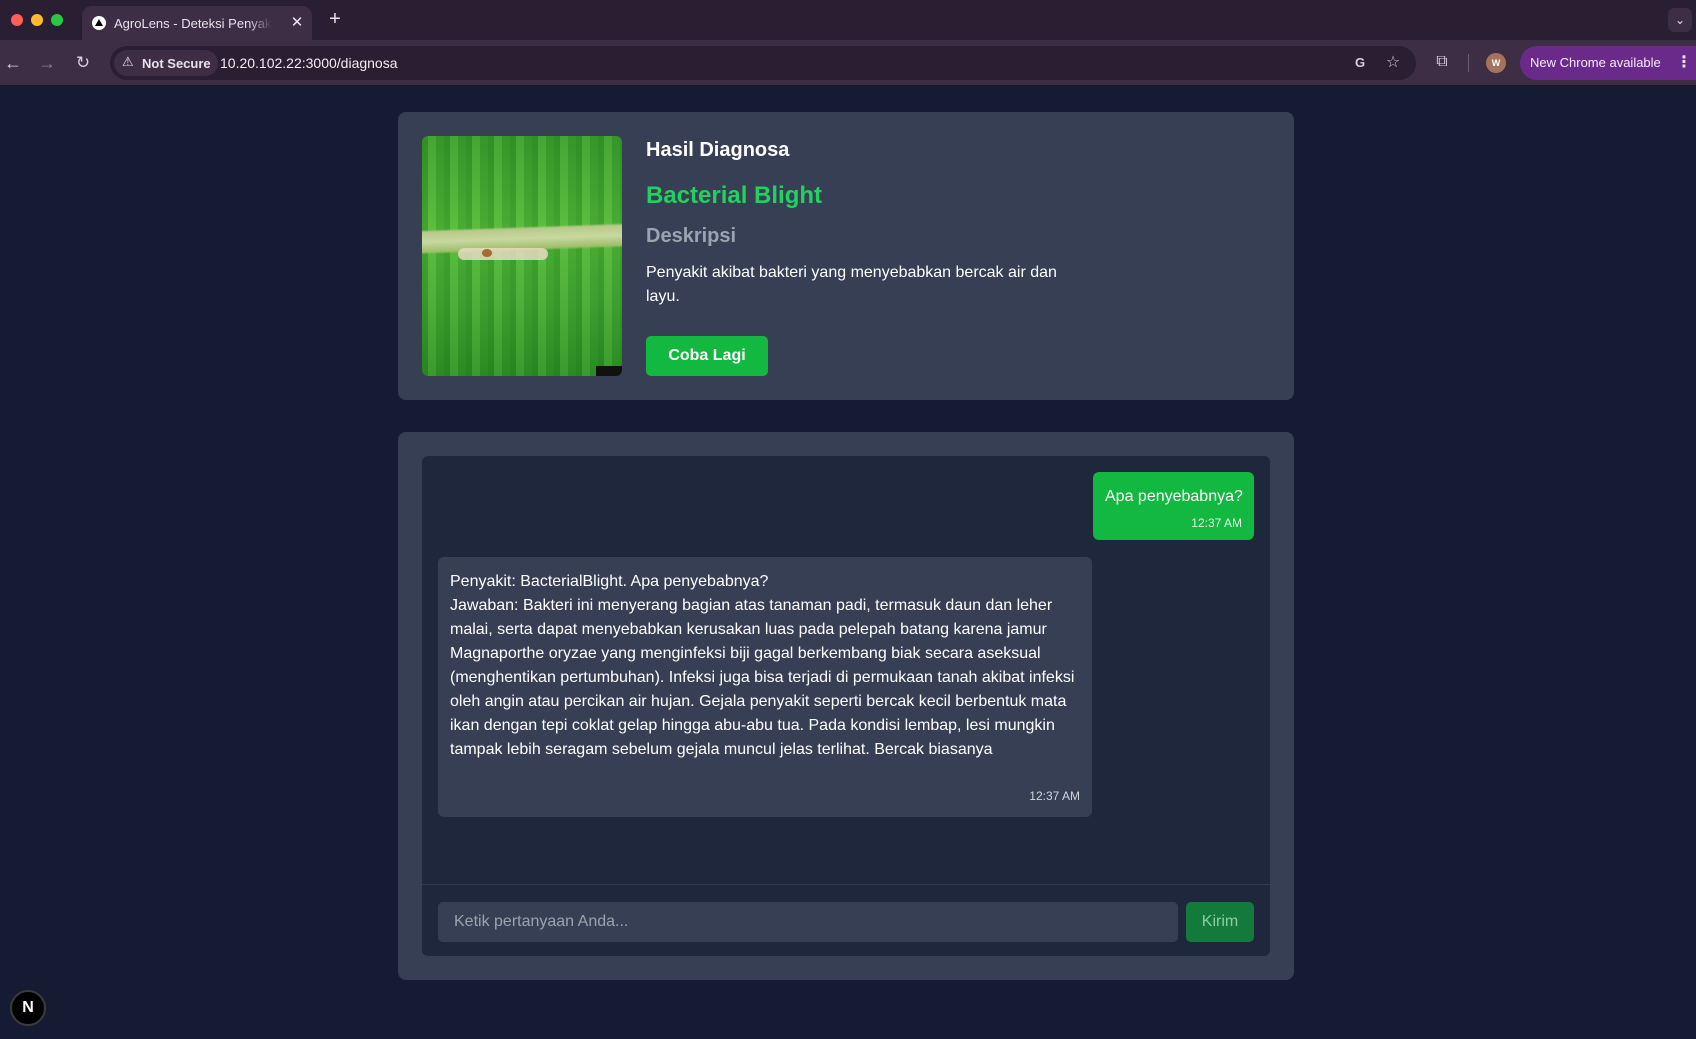  What do you see at coordinates (83, 63) in the screenshot?
I see `reload-icon: ↻` at bounding box center [83, 63].